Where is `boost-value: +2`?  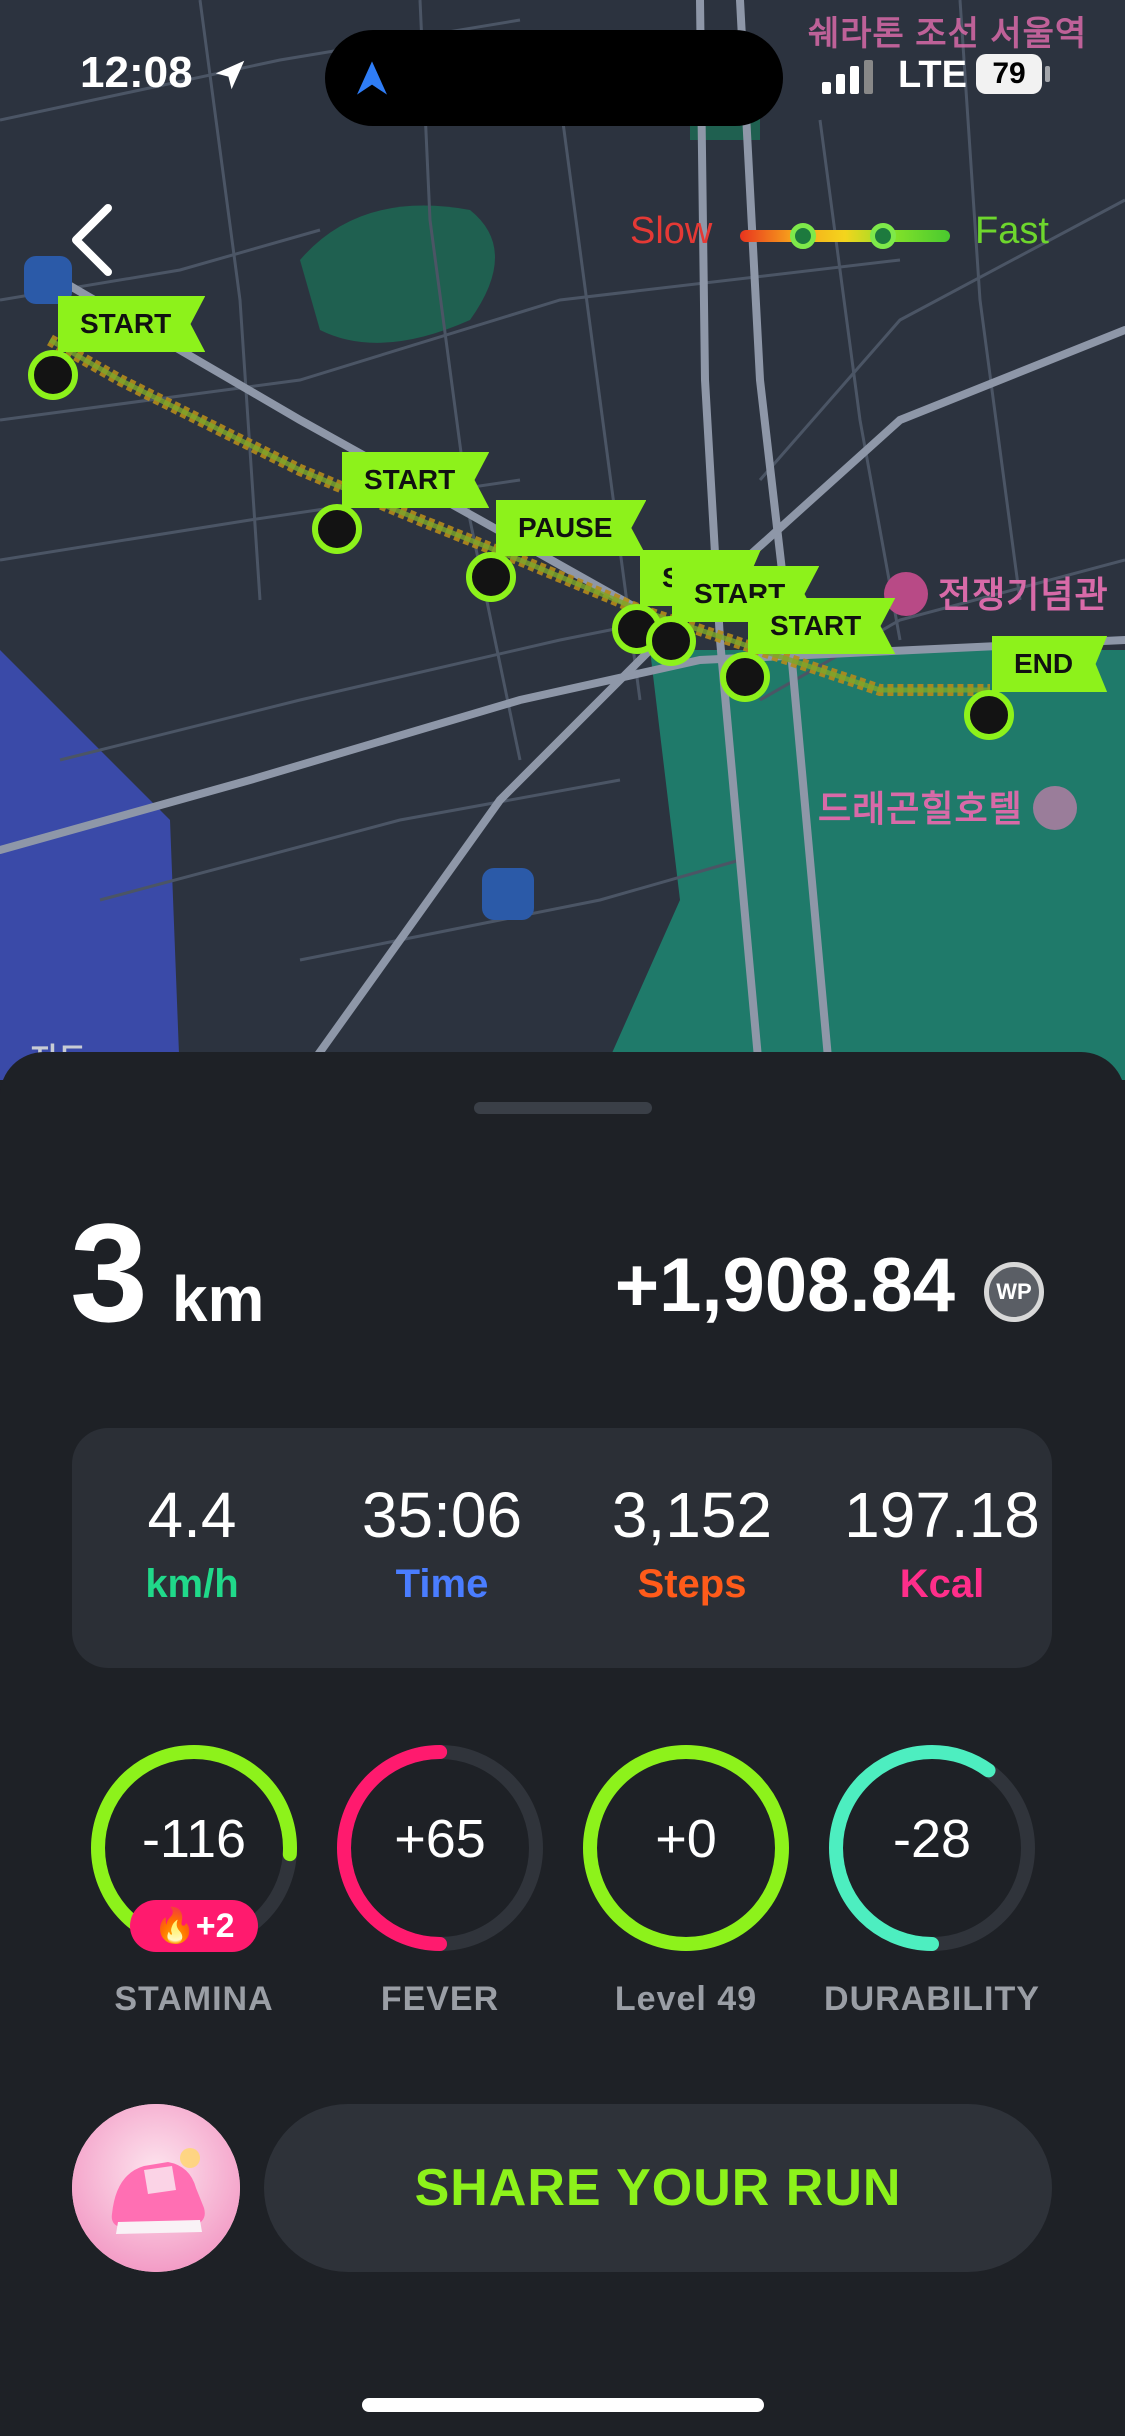
boost-value: +2 is located at coordinates (215, 1926).